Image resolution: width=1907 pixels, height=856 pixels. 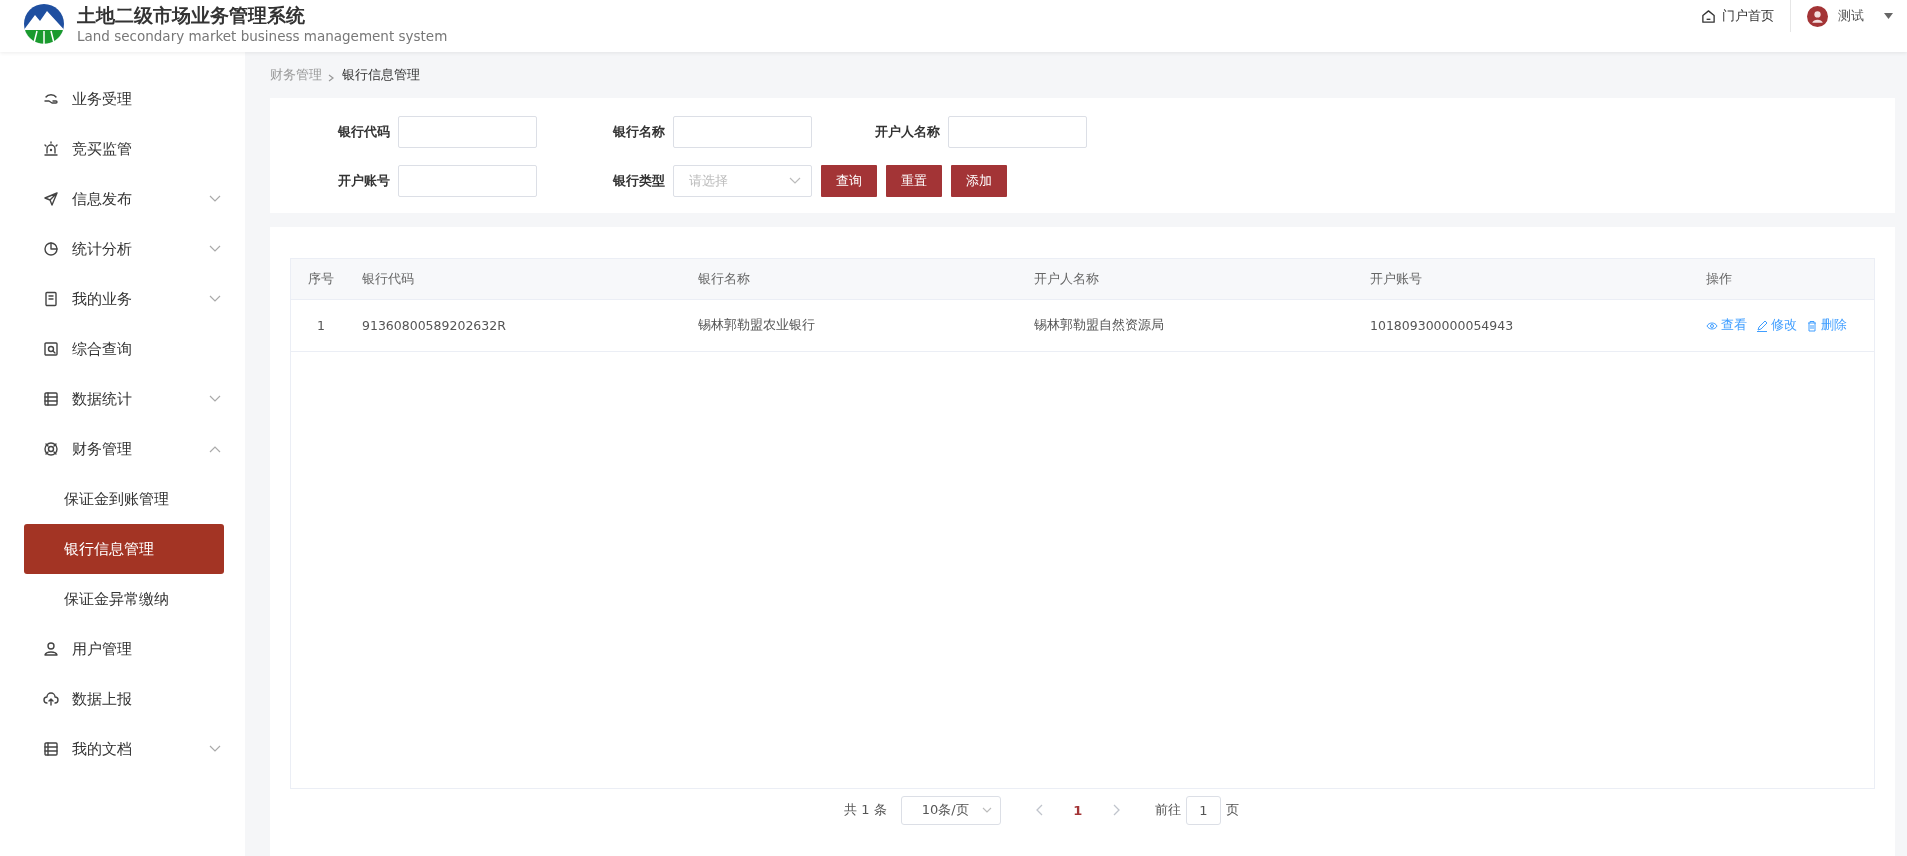 I want to click on search-icon, so click(x=51, y=349).